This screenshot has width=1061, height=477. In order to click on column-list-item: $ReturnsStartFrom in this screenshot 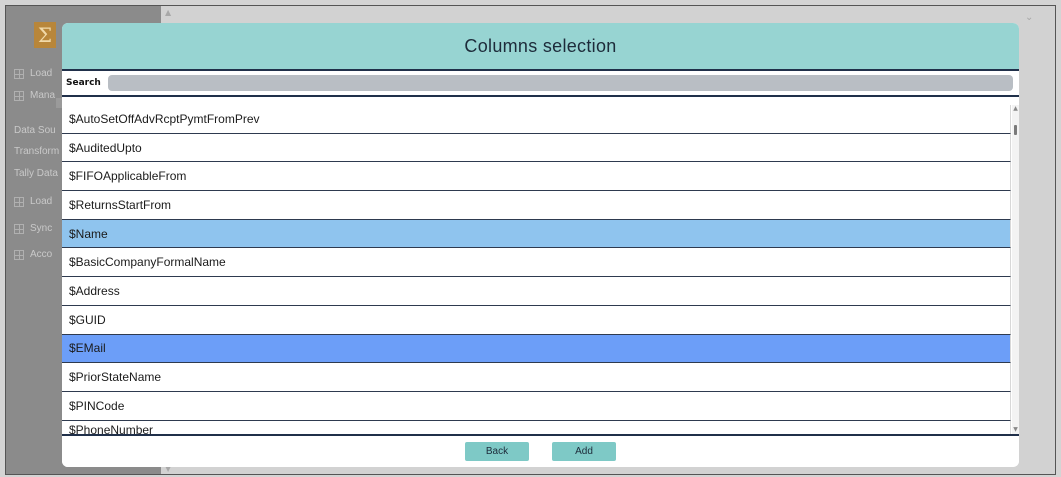, I will do `click(536, 205)`.